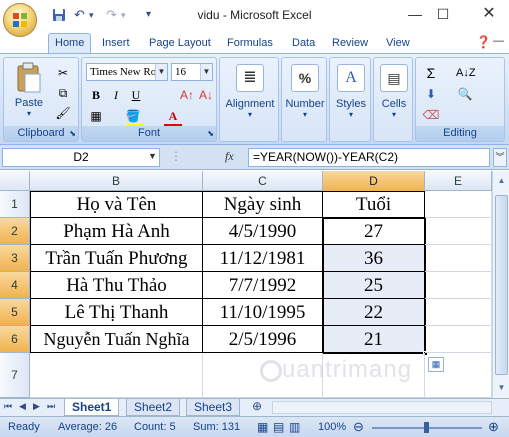 The height and width of the screenshot is (437, 509). I want to click on format-painter-icon: 🖌, so click(63, 113).